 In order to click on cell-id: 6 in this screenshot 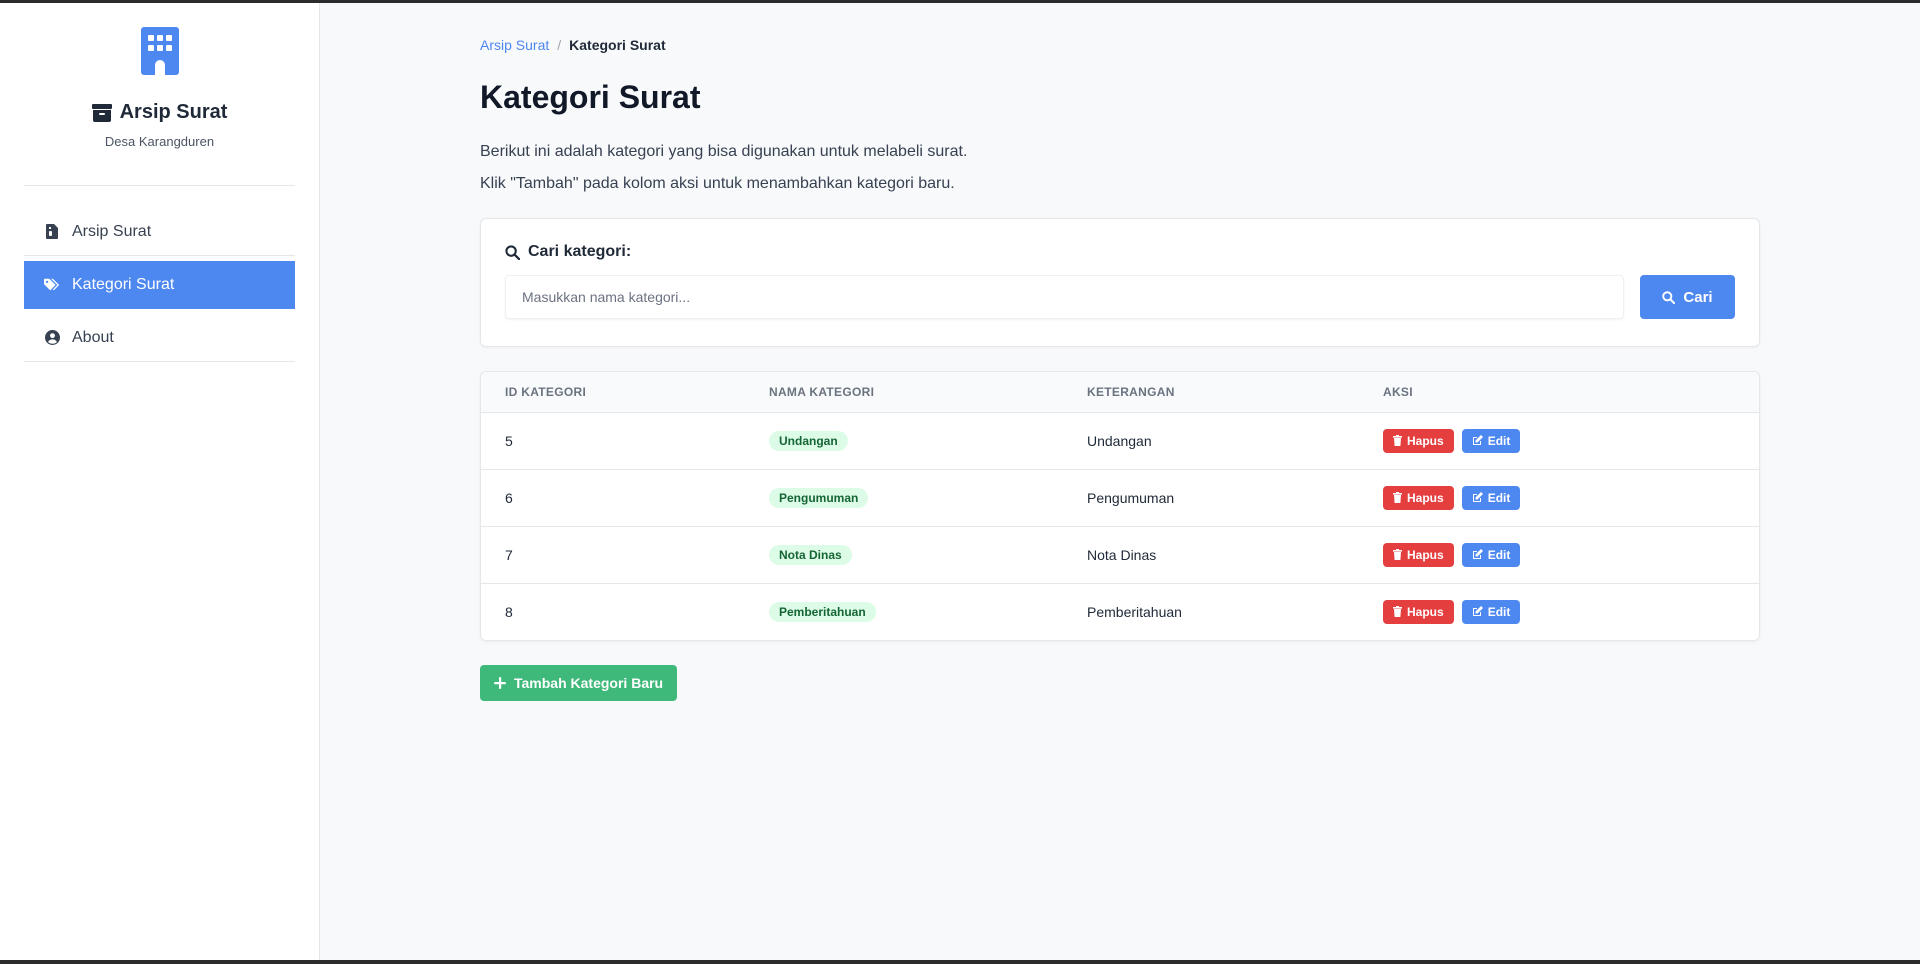, I will do `click(613, 498)`.